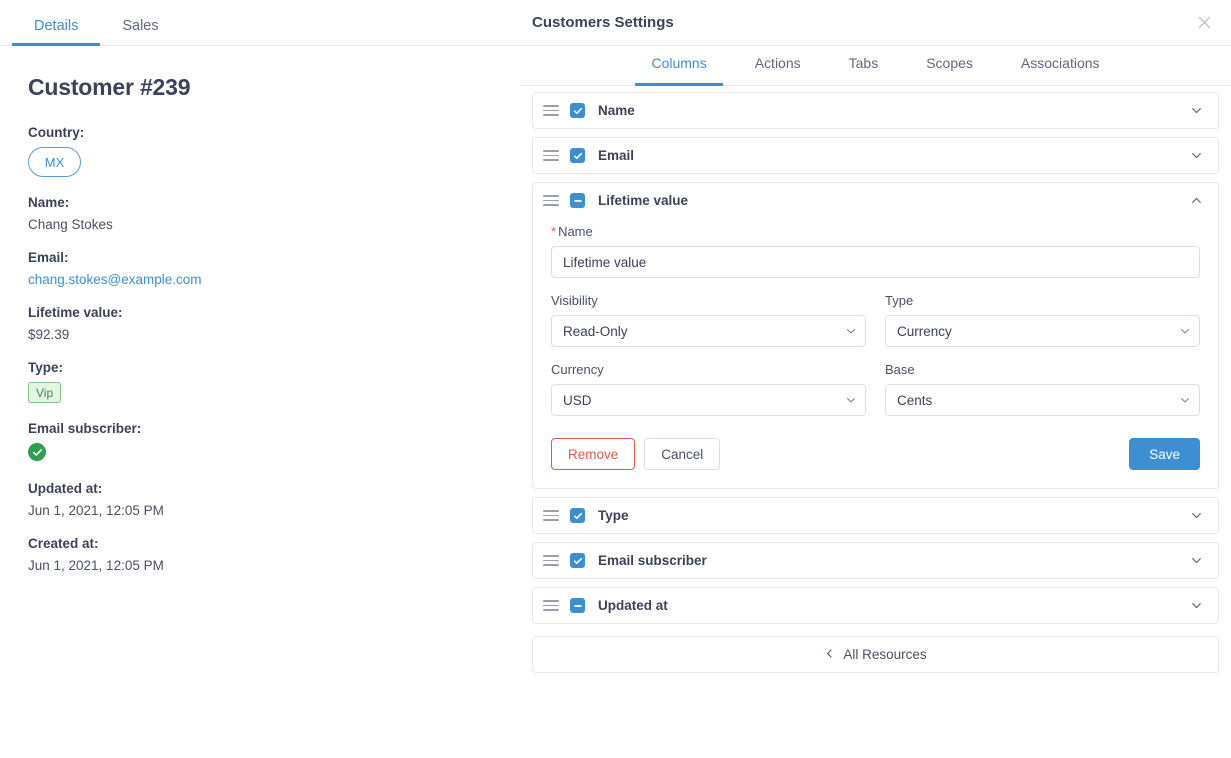 The height and width of the screenshot is (758, 1231). What do you see at coordinates (875, 200) in the screenshot?
I see `table-row: Lifetime value` at bounding box center [875, 200].